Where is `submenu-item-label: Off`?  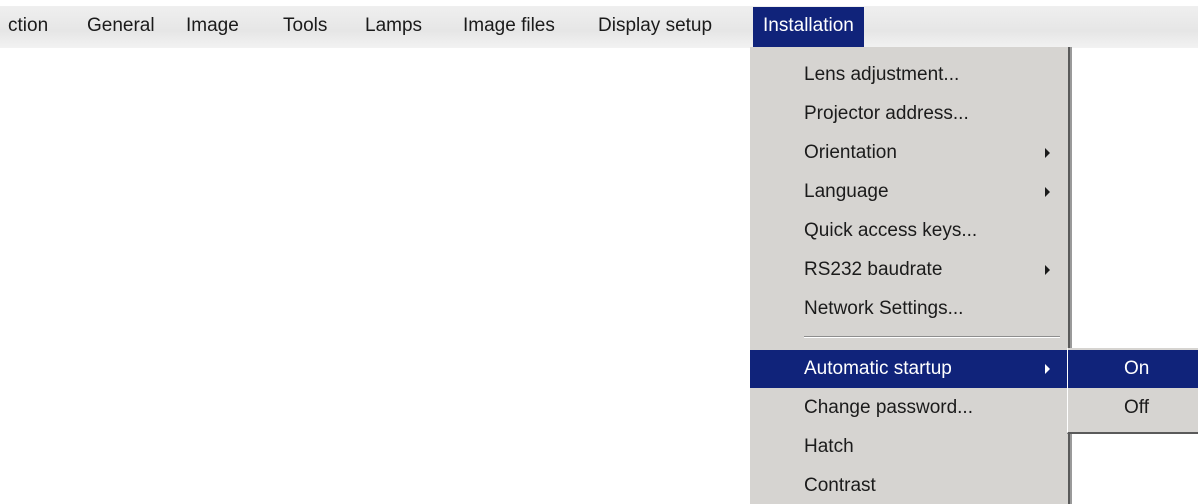
submenu-item-label: Off is located at coordinates (1136, 407).